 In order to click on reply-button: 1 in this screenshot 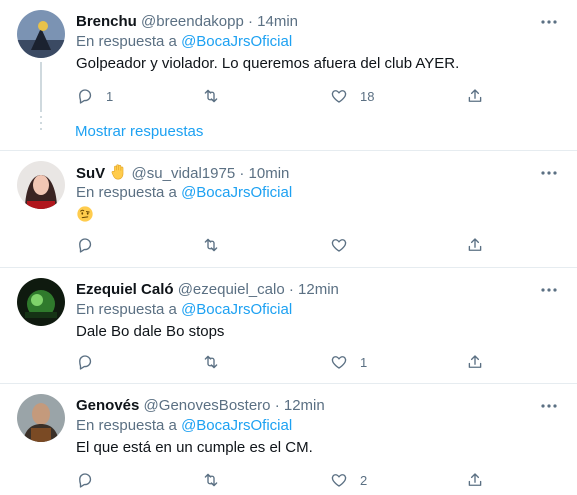, I will do `click(94, 96)`.